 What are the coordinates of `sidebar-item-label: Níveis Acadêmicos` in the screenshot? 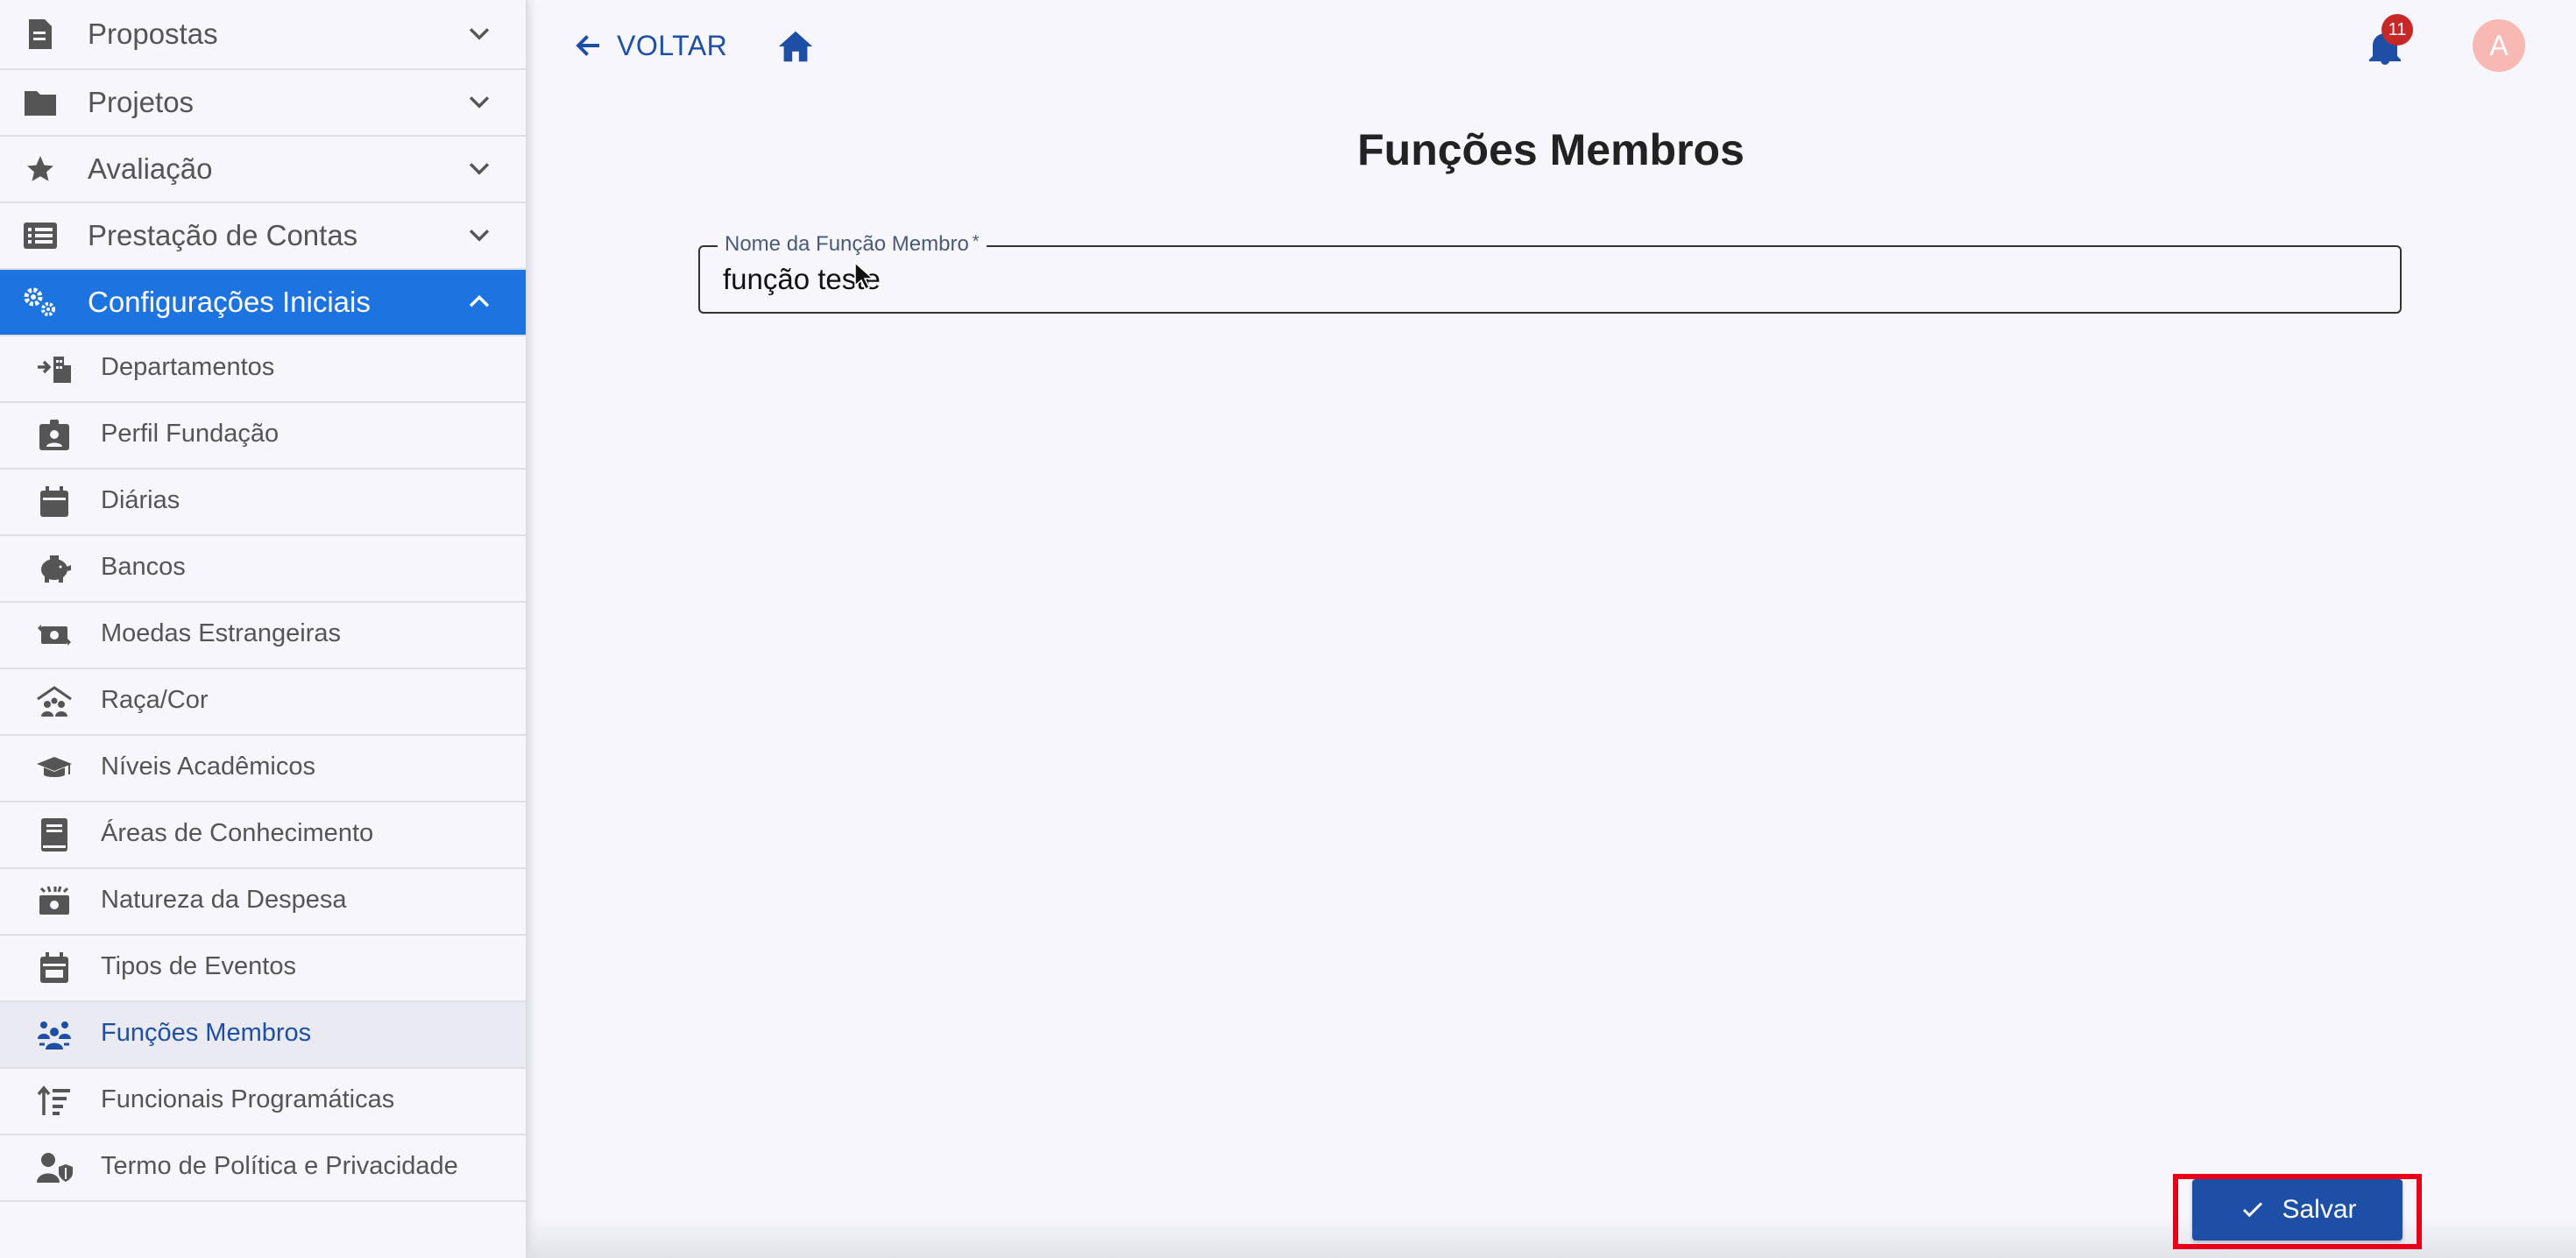 It's located at (208, 767).